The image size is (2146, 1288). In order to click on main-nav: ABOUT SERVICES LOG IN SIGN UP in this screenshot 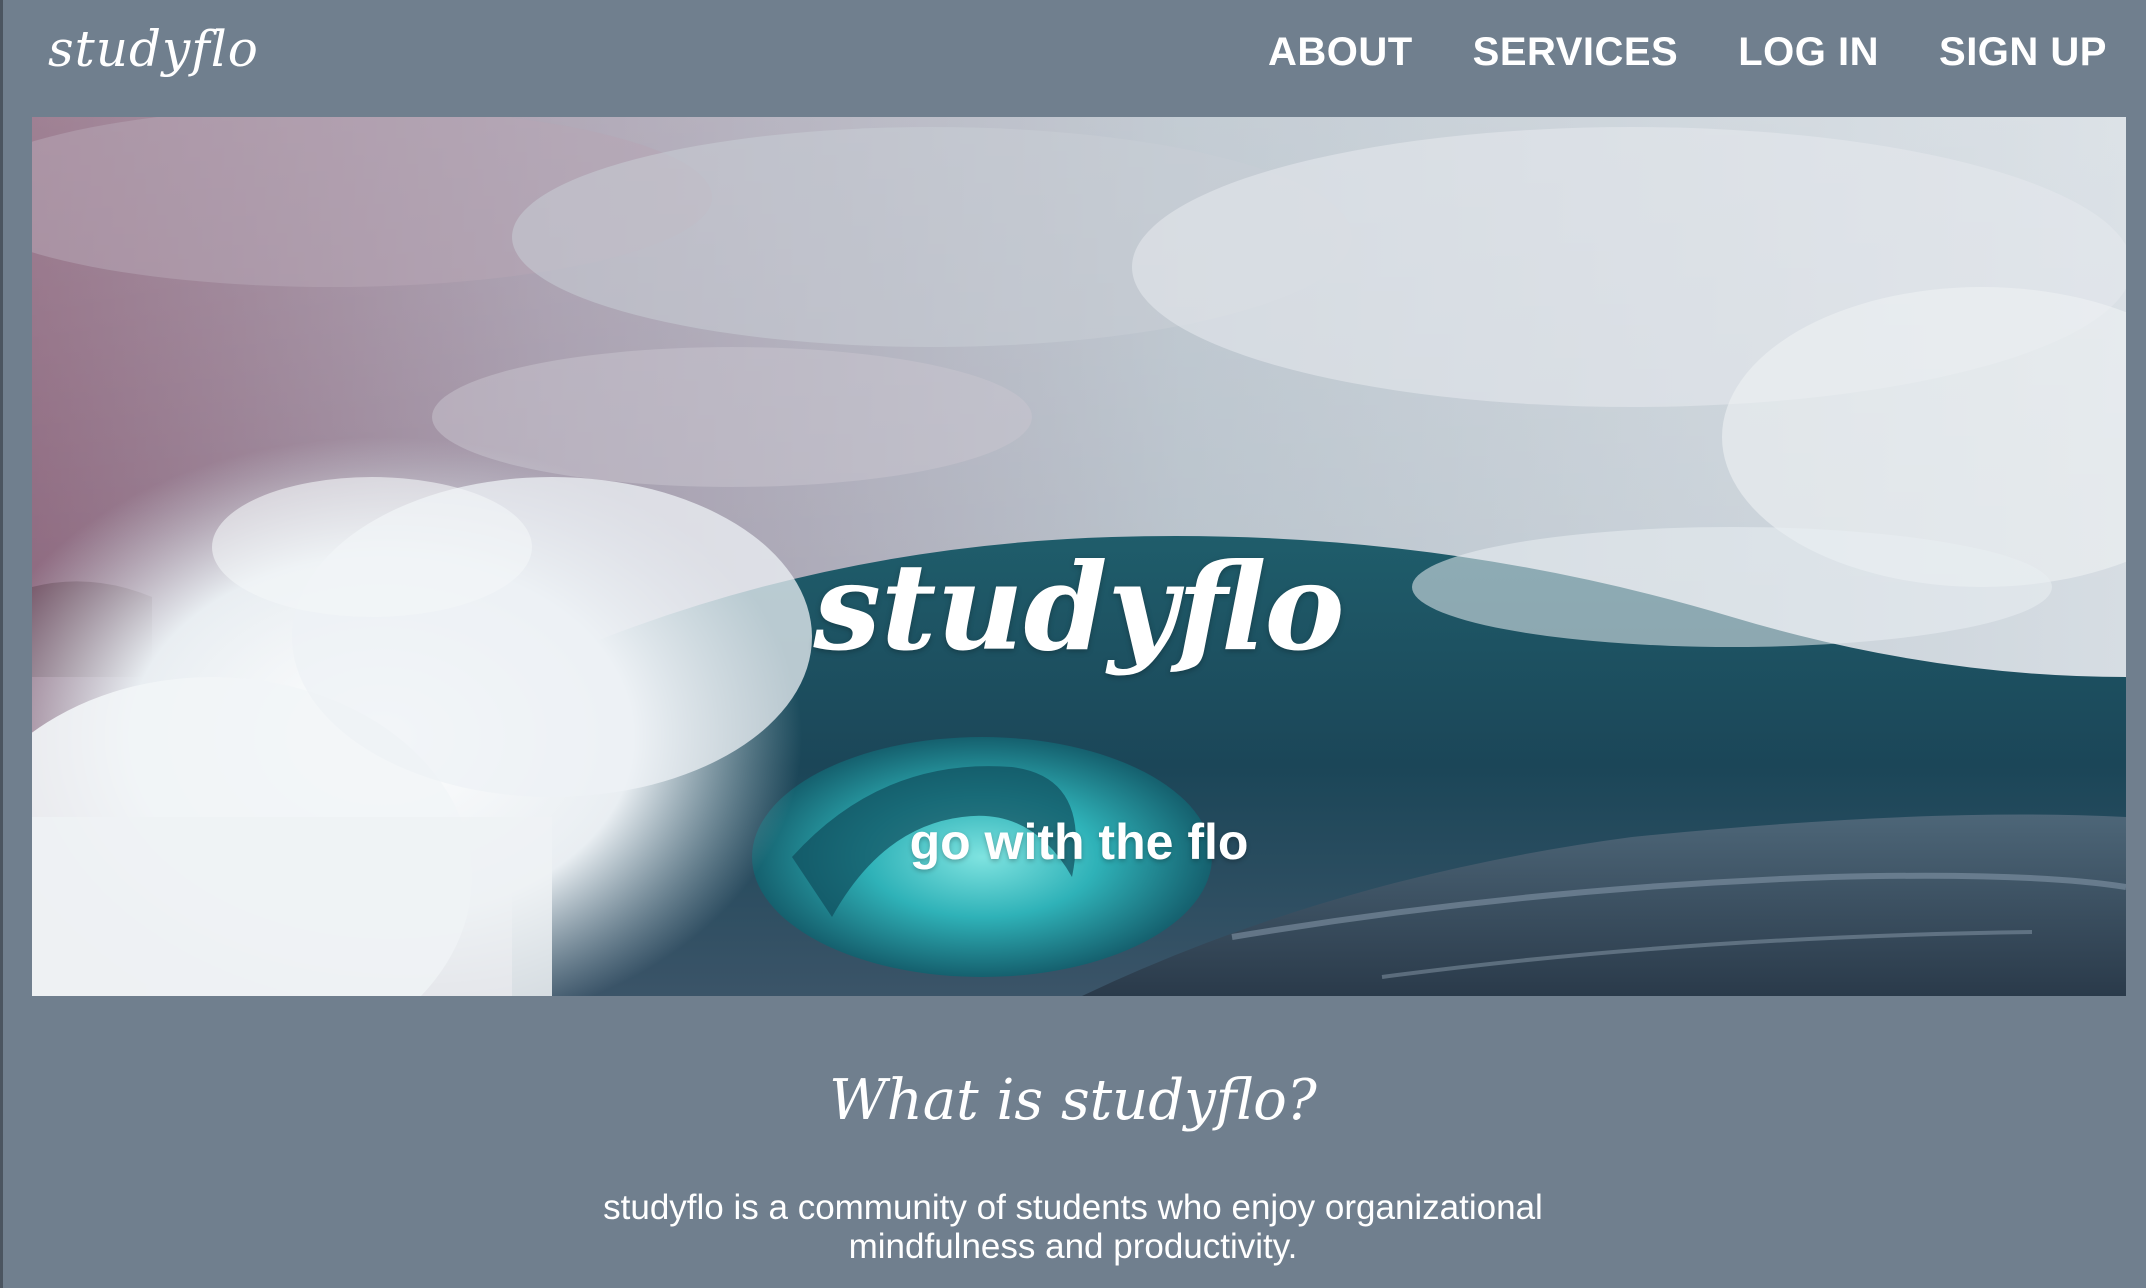, I will do `click(1687, 52)`.